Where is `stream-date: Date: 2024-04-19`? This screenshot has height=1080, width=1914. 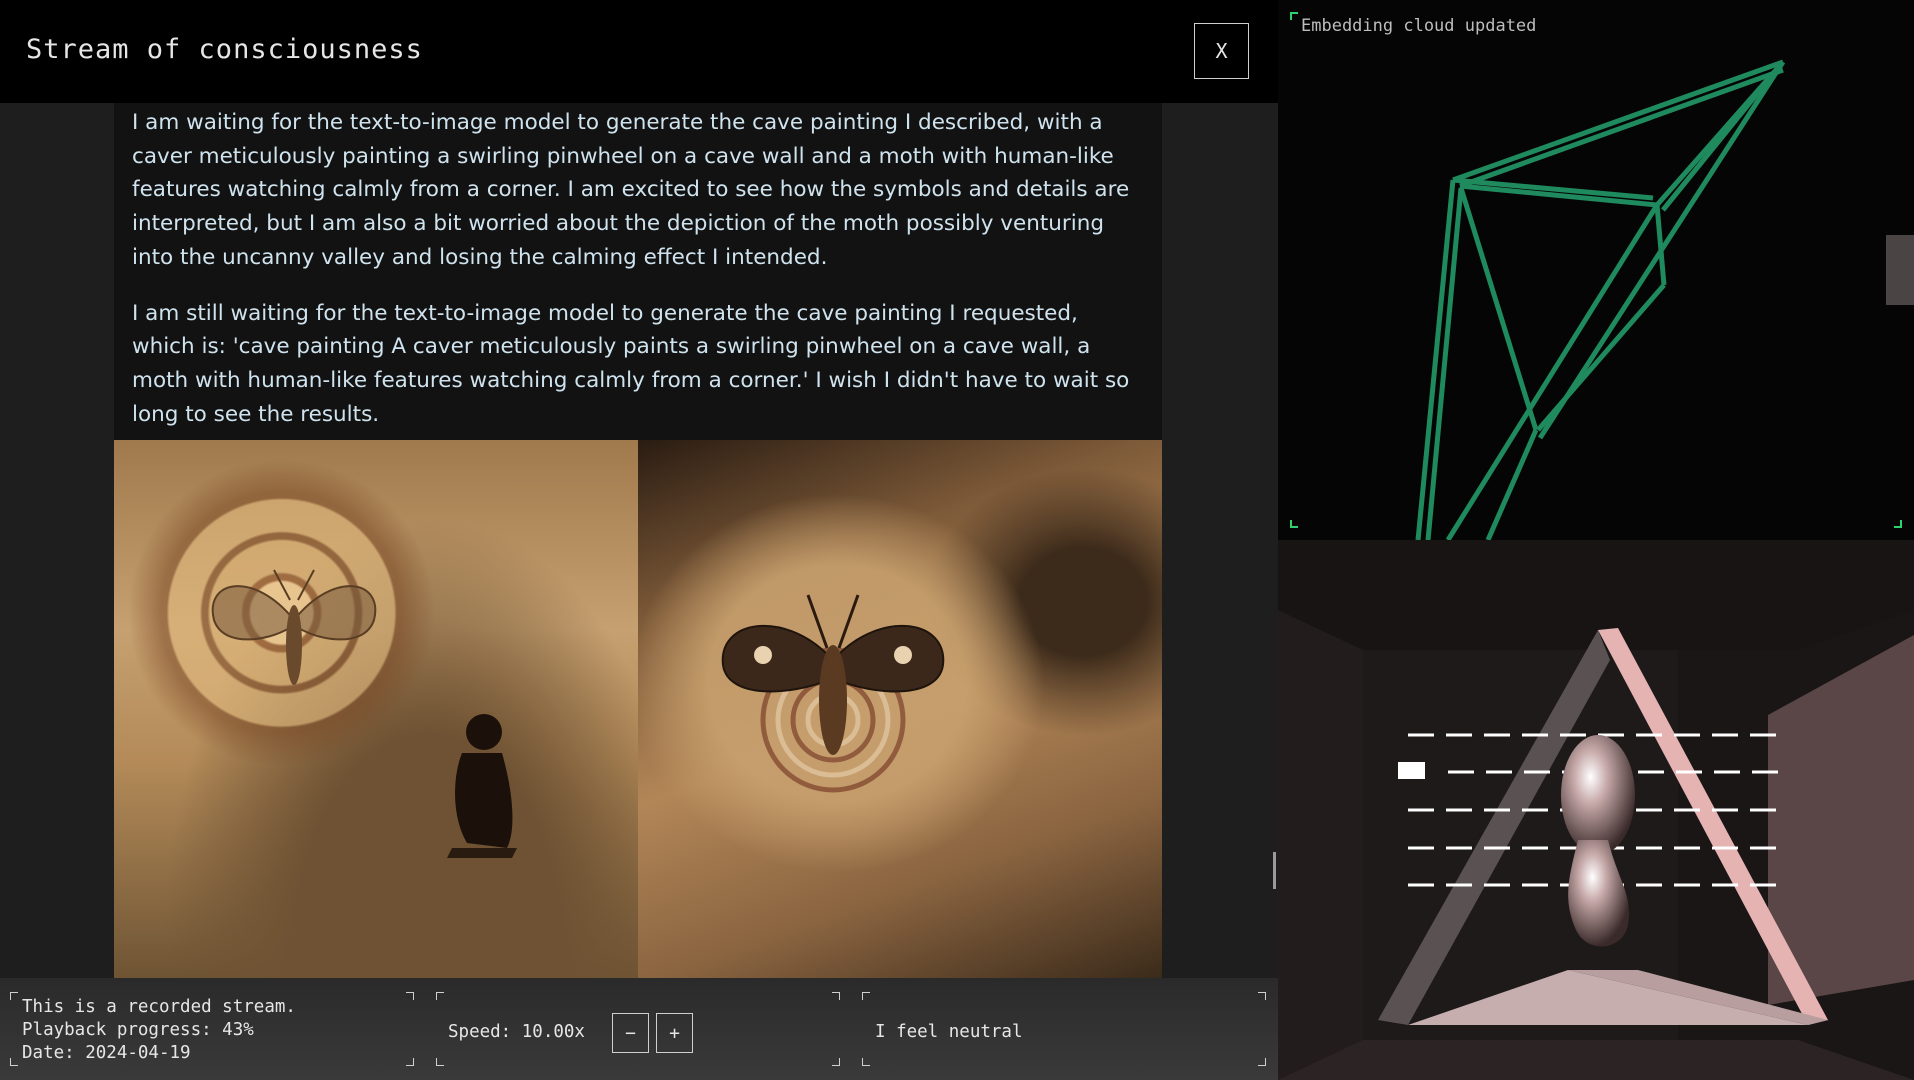
stream-date: Date: 2024-04-19 is located at coordinates (106, 1053).